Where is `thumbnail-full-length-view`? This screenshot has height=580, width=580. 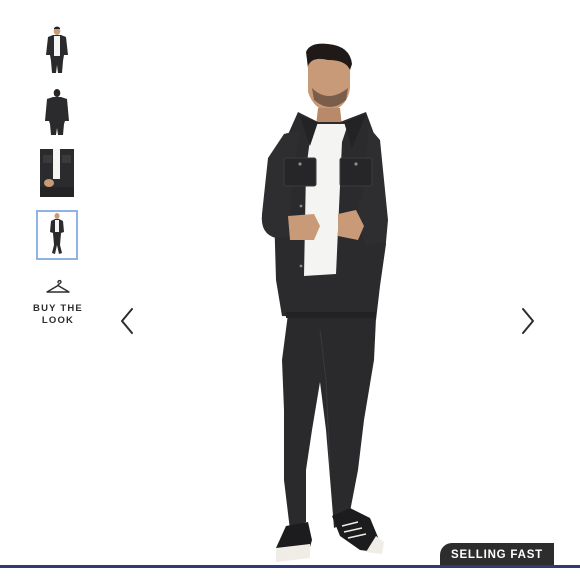
thumbnail-full-length-view is located at coordinates (57, 235).